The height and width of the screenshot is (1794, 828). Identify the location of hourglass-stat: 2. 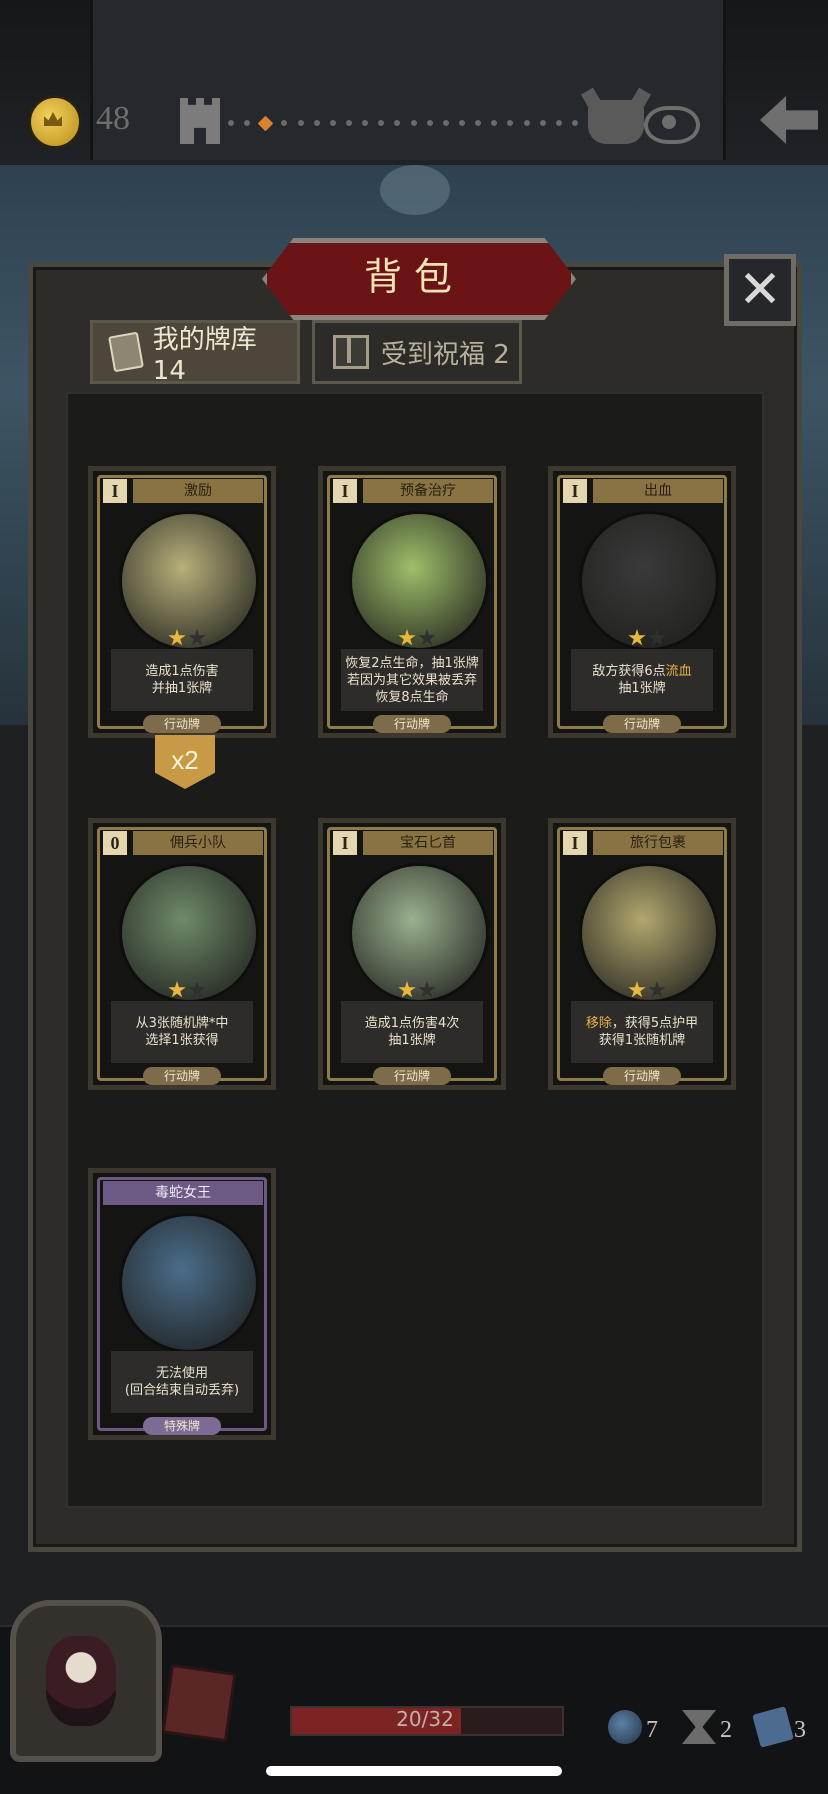
(707, 1719).